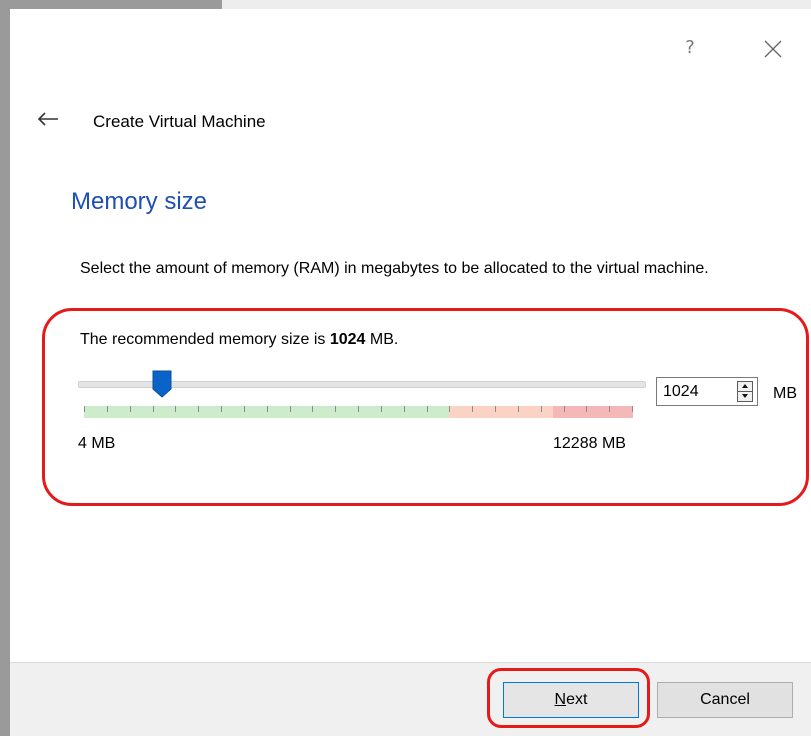 The image size is (811, 736). Describe the element at coordinates (205, 339) in the screenshot. I see `recommended-prefix: The recommended memory size is` at that location.